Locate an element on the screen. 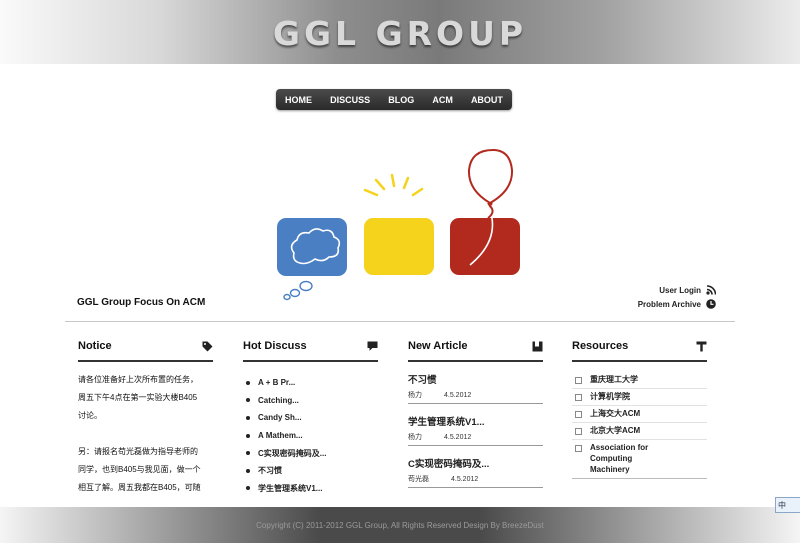  resource-label: Association for Computing Machinery is located at coordinates (630, 458).